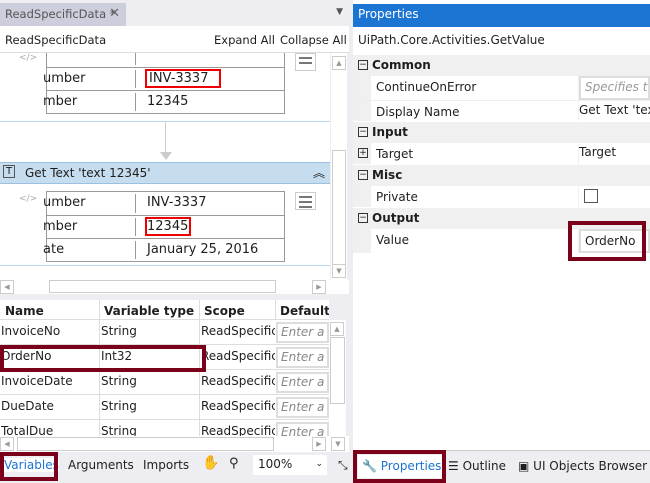  I want to click on category-common: − Common, so click(501, 65).